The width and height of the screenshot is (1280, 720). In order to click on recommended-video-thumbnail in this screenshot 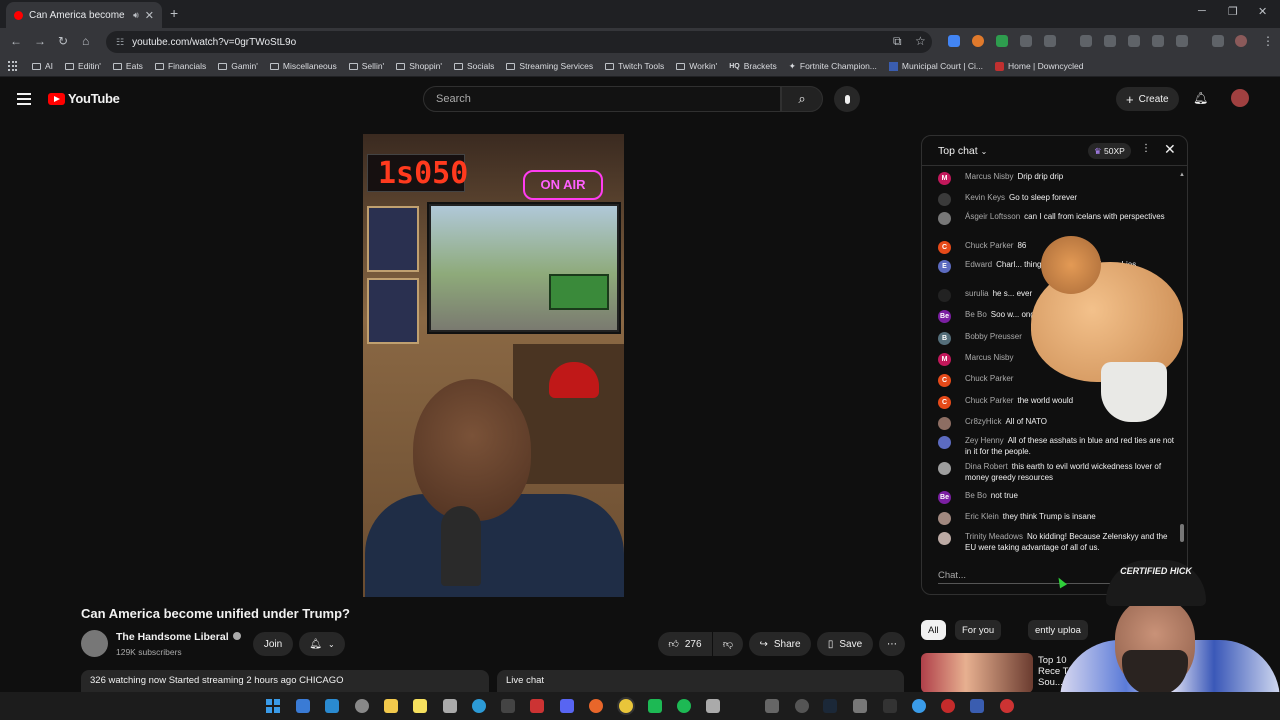, I will do `click(977, 673)`.